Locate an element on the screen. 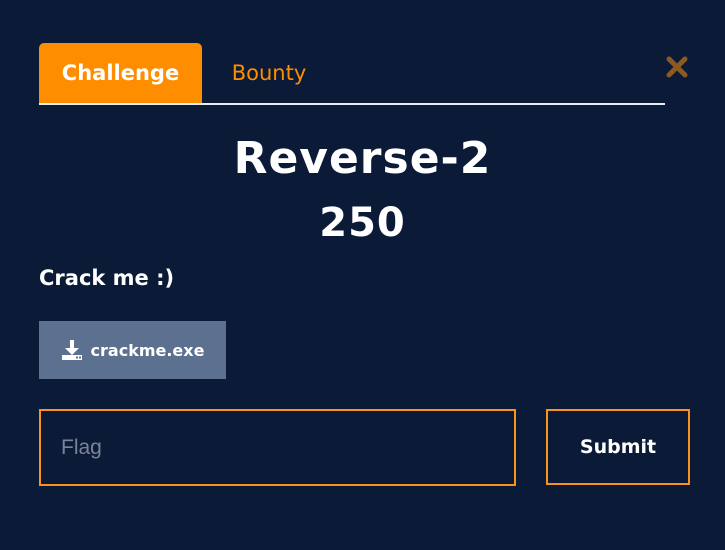 The width and height of the screenshot is (725, 550). close-icon is located at coordinates (677, 67).